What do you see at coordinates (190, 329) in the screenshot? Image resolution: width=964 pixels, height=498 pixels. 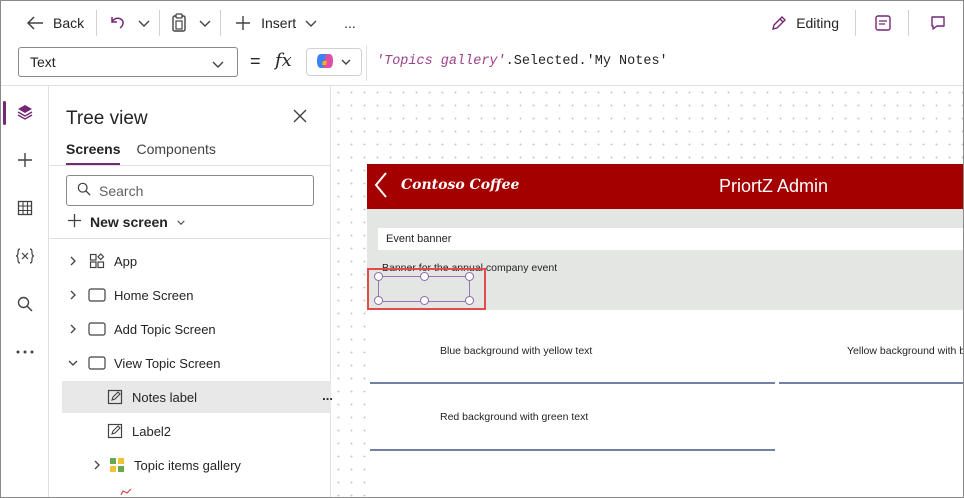 I see `tree-node-add-topic-screen: Add Topic Screen` at bounding box center [190, 329].